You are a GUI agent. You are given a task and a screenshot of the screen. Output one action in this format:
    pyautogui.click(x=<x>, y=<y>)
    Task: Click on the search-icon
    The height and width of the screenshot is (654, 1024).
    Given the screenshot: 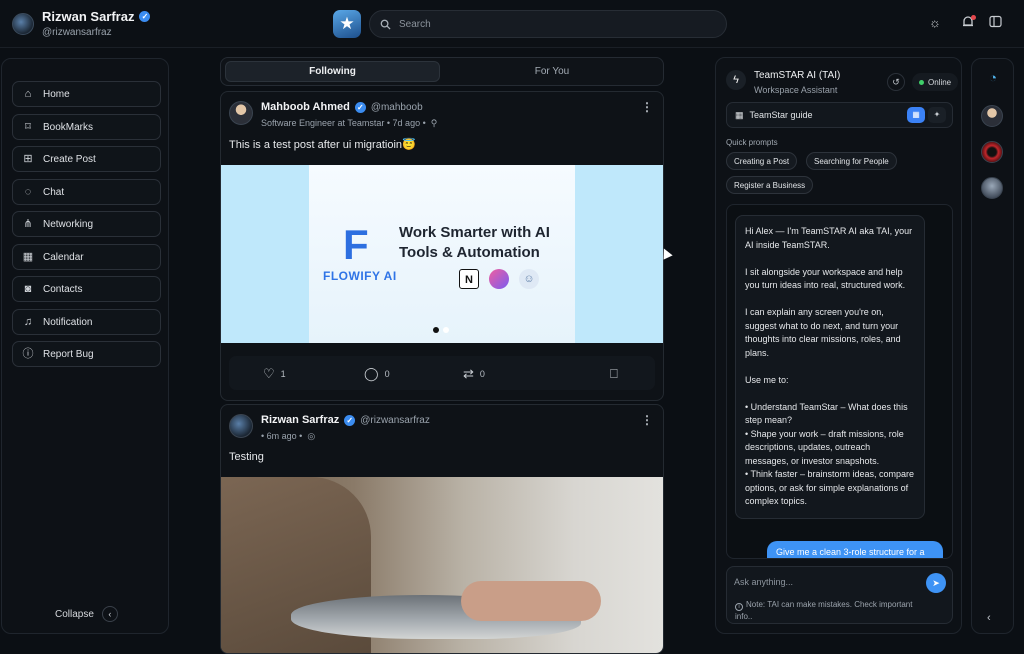 What is the action you would take?
    pyautogui.click(x=385, y=24)
    